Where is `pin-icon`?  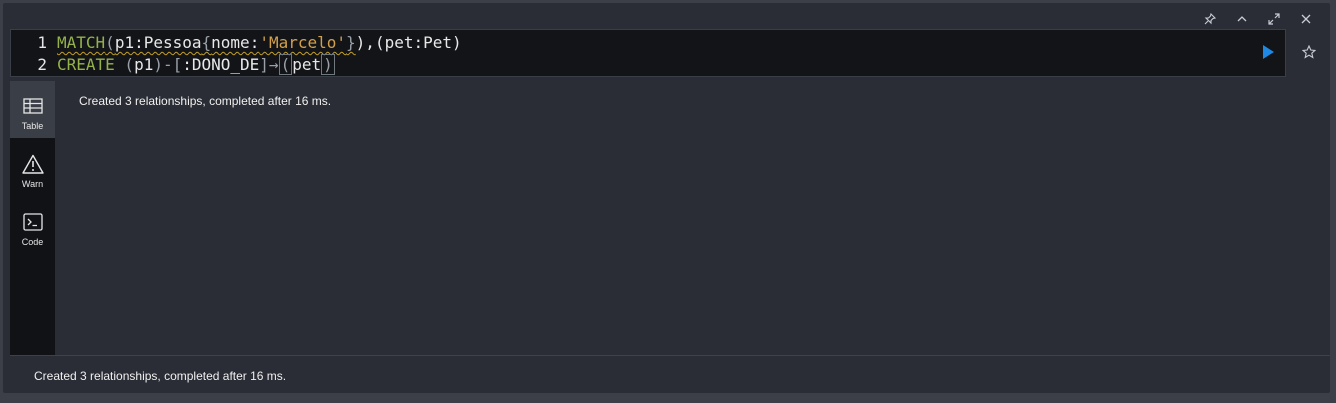
pin-icon is located at coordinates (1210, 19).